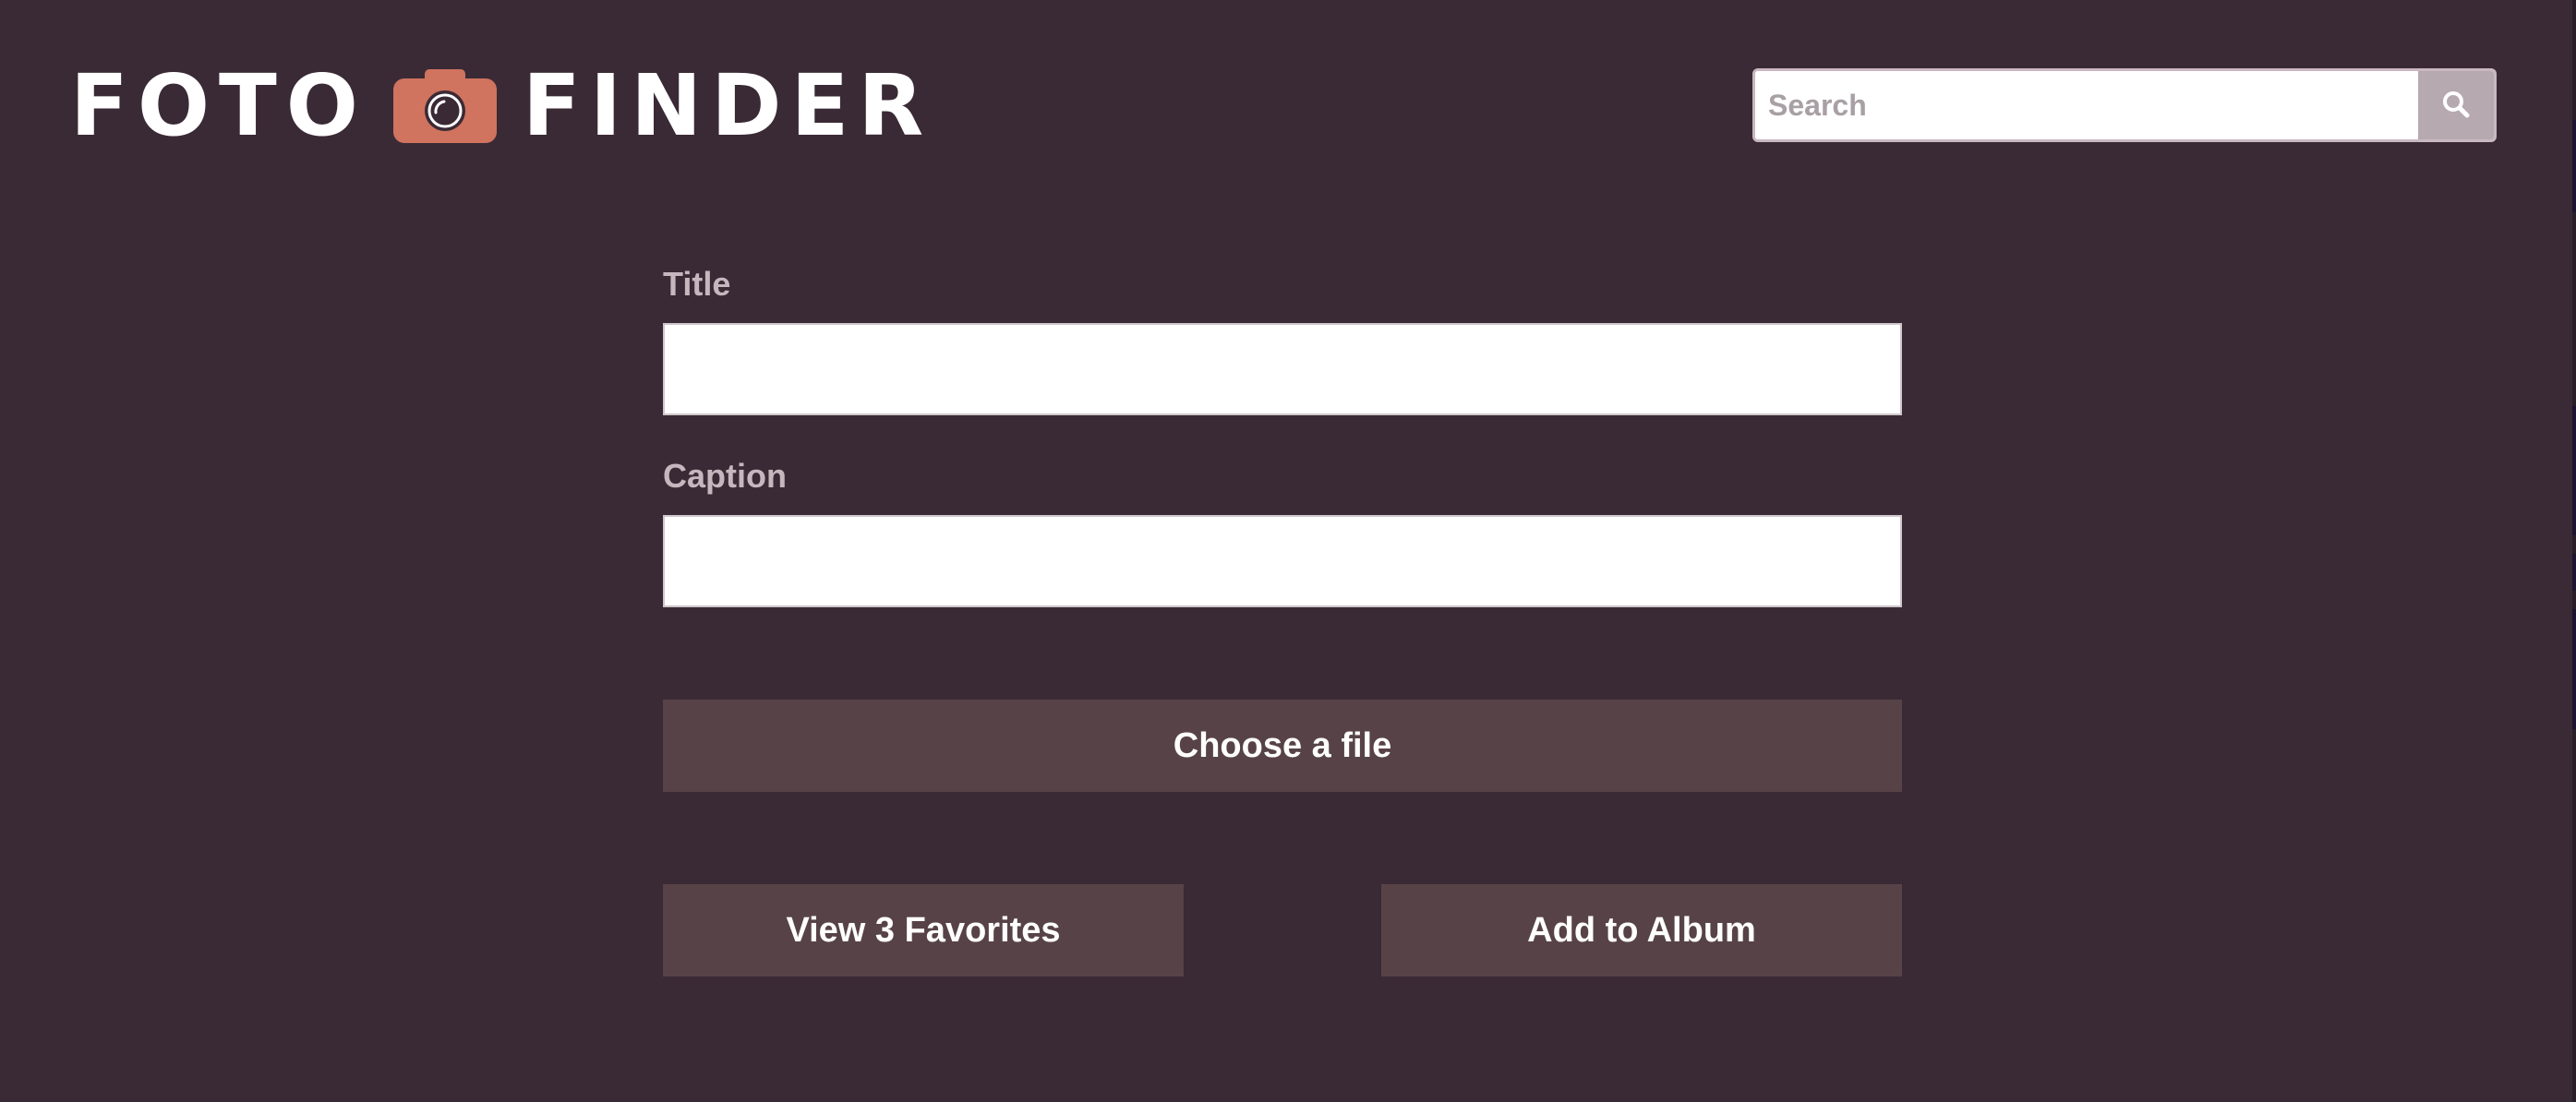 Image resolution: width=2576 pixels, height=1102 pixels. I want to click on add-to-album-button: Add to Album, so click(1641, 930).